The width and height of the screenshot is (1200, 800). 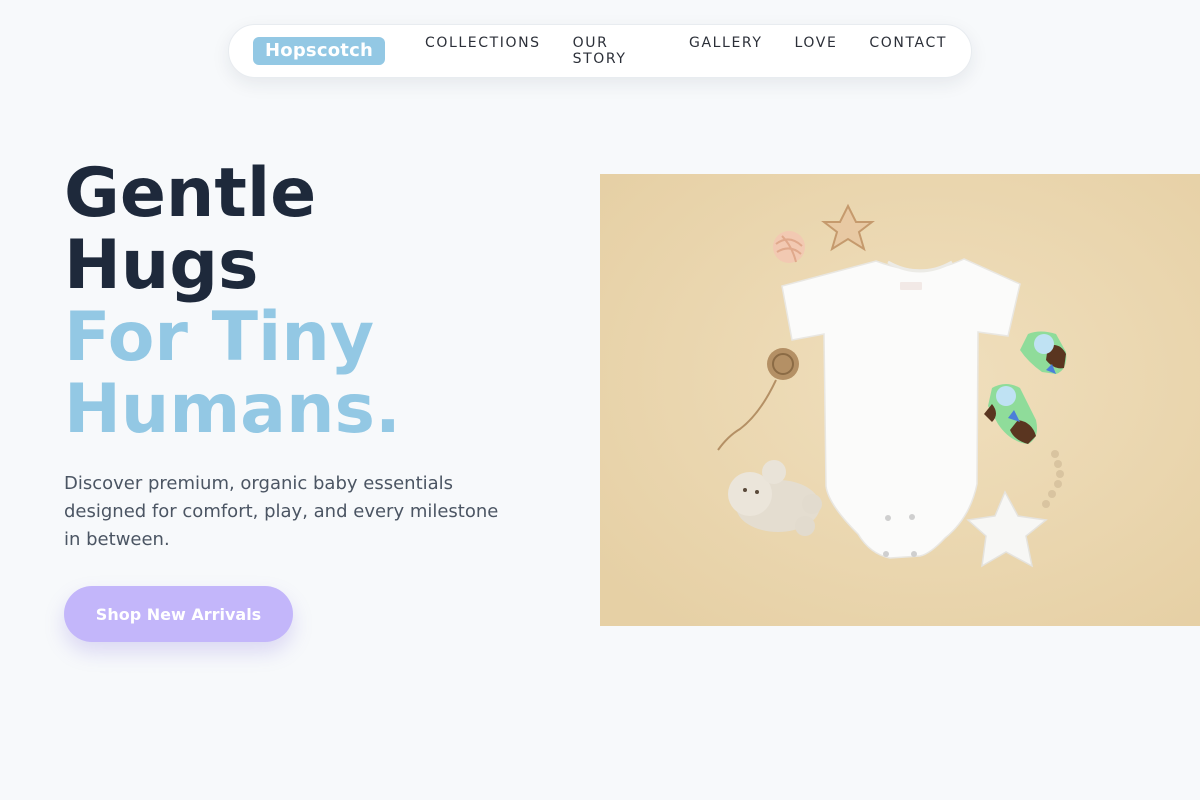 I want to click on hero-title-line-1: Gentle, so click(x=190, y=193).